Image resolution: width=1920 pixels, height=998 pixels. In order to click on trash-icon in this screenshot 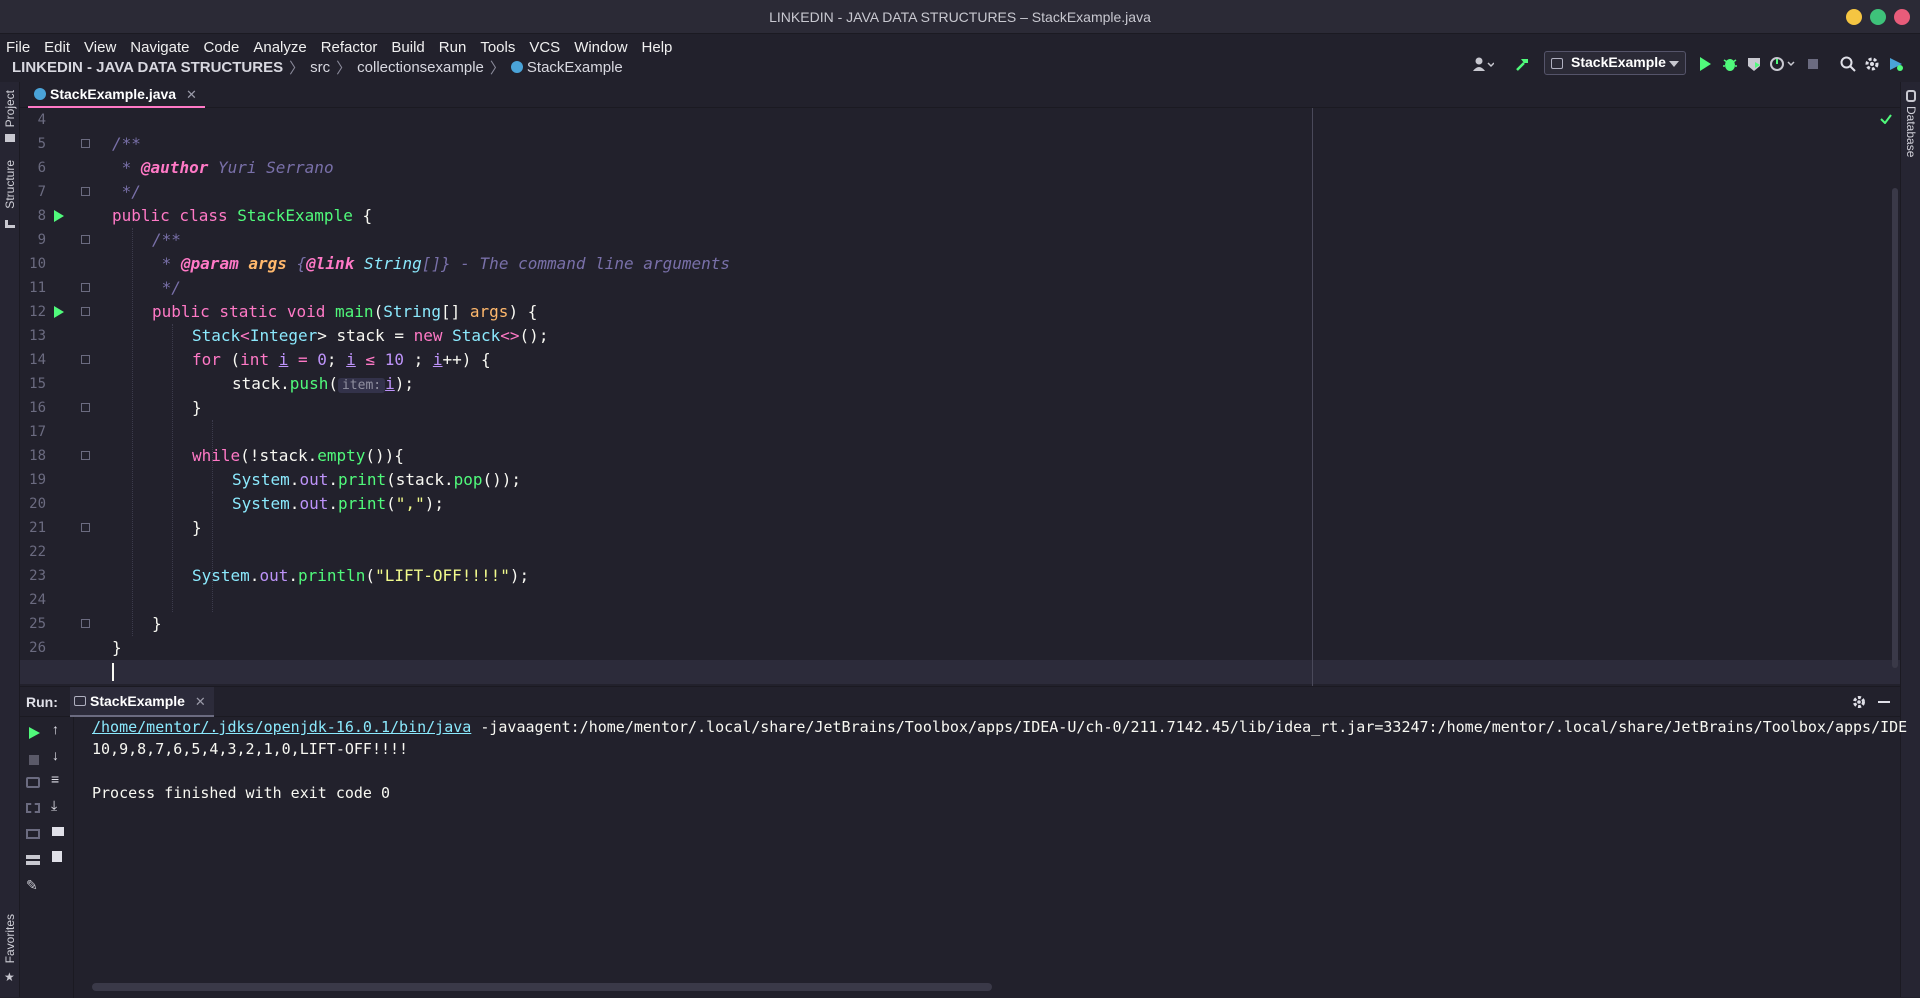, I will do `click(57, 856)`.